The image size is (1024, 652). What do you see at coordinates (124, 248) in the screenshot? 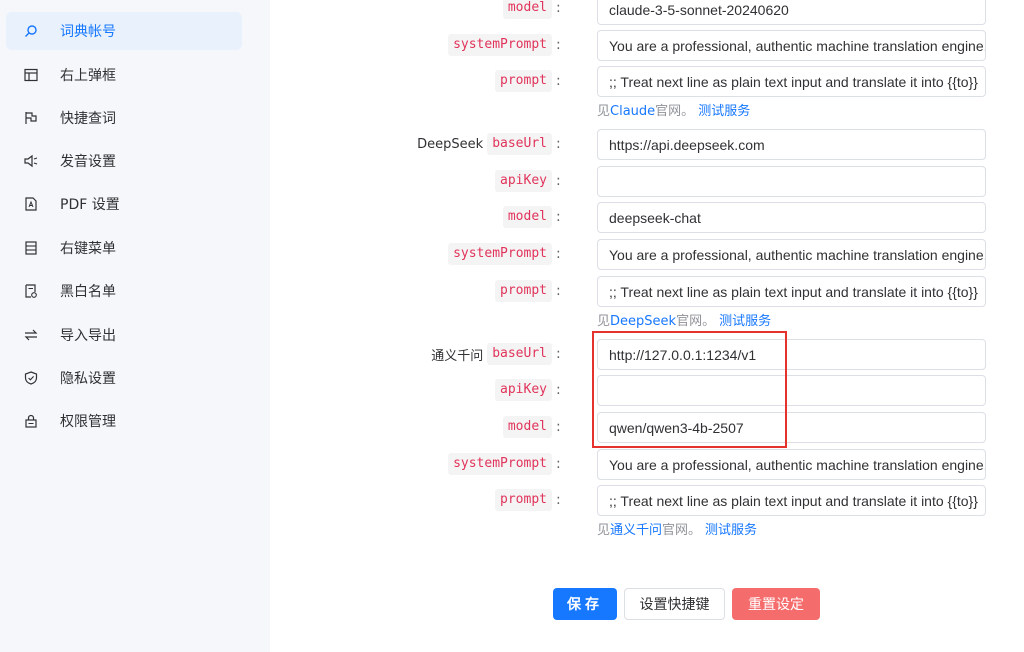
I see `sidebar-item-context-menu: 右键菜单` at bounding box center [124, 248].